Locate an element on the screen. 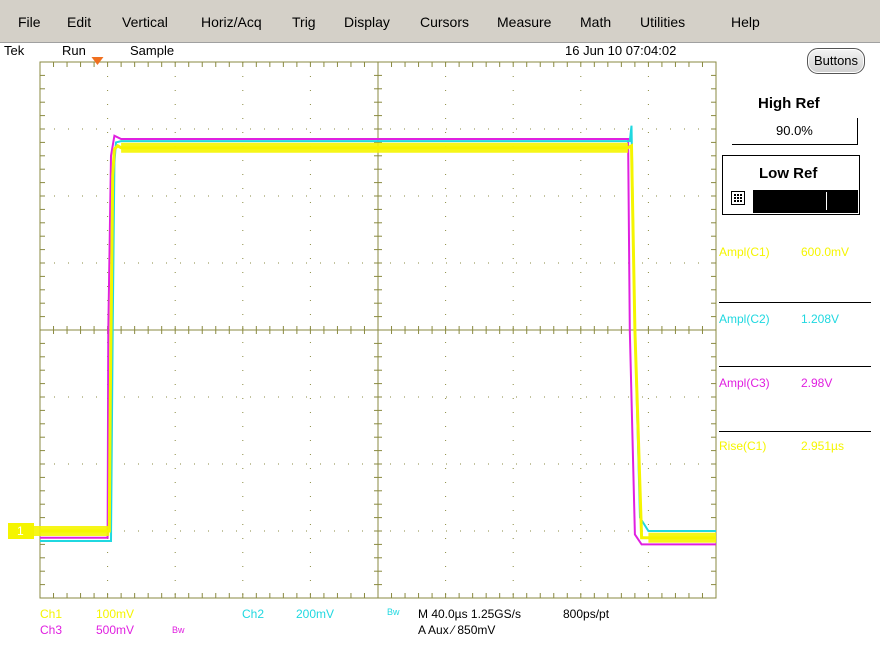 This screenshot has width=880, height=664. menu-edit: Edit is located at coordinates (79, 22).